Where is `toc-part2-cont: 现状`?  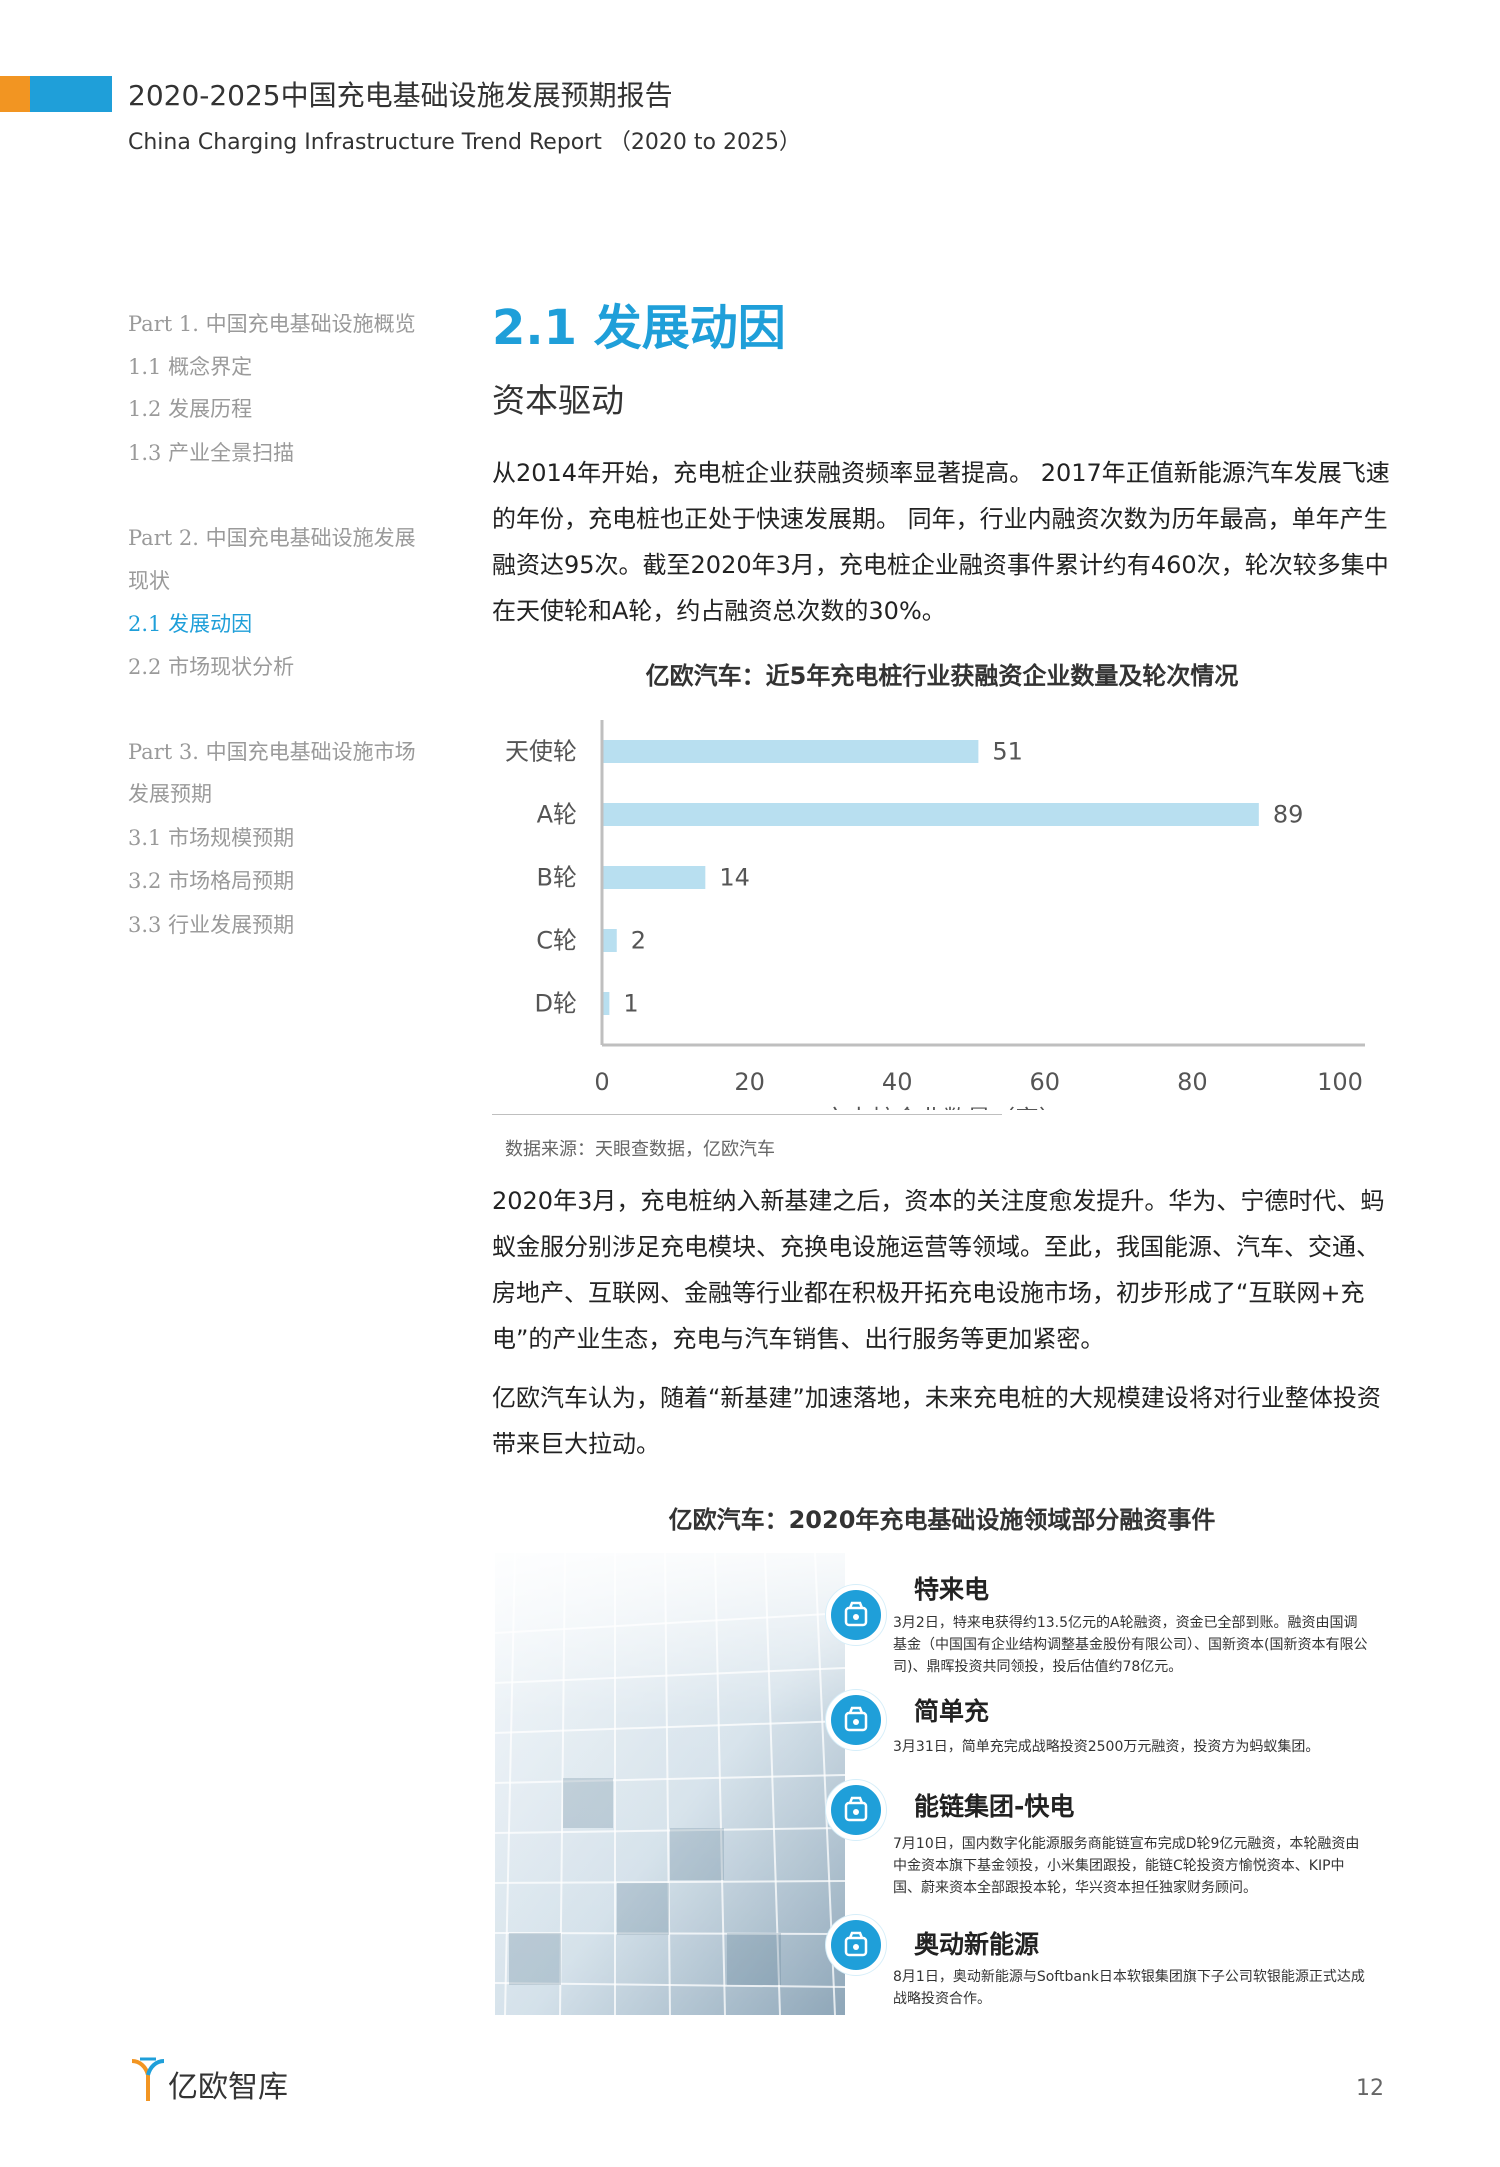 toc-part2-cont: 现状 is located at coordinates (149, 580).